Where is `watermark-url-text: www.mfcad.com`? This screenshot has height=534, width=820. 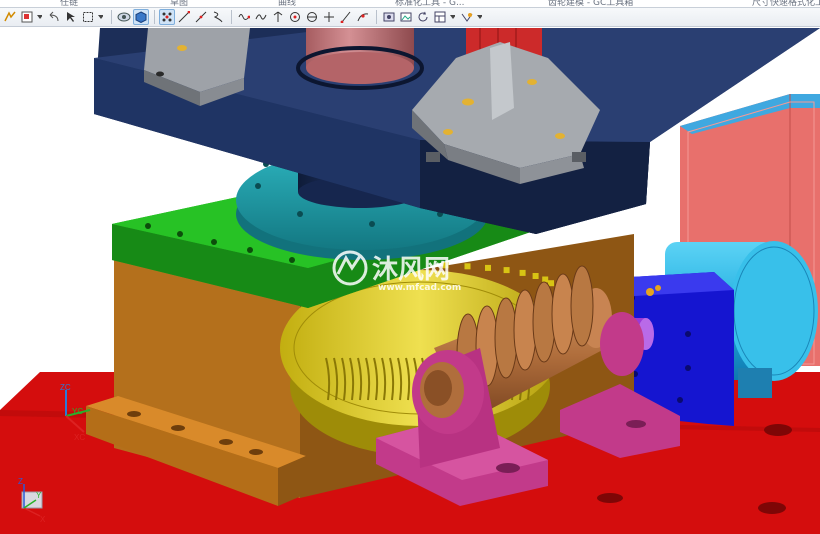
watermark-url-text: www.mfcad.com is located at coordinates (419, 288).